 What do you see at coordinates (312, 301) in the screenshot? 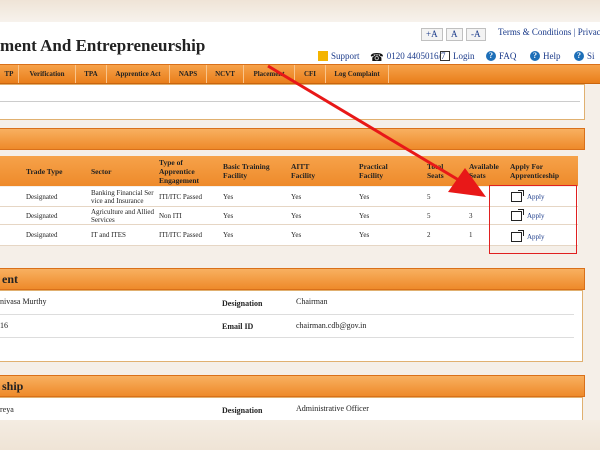
I see `designation-value: Chairman` at bounding box center [312, 301].